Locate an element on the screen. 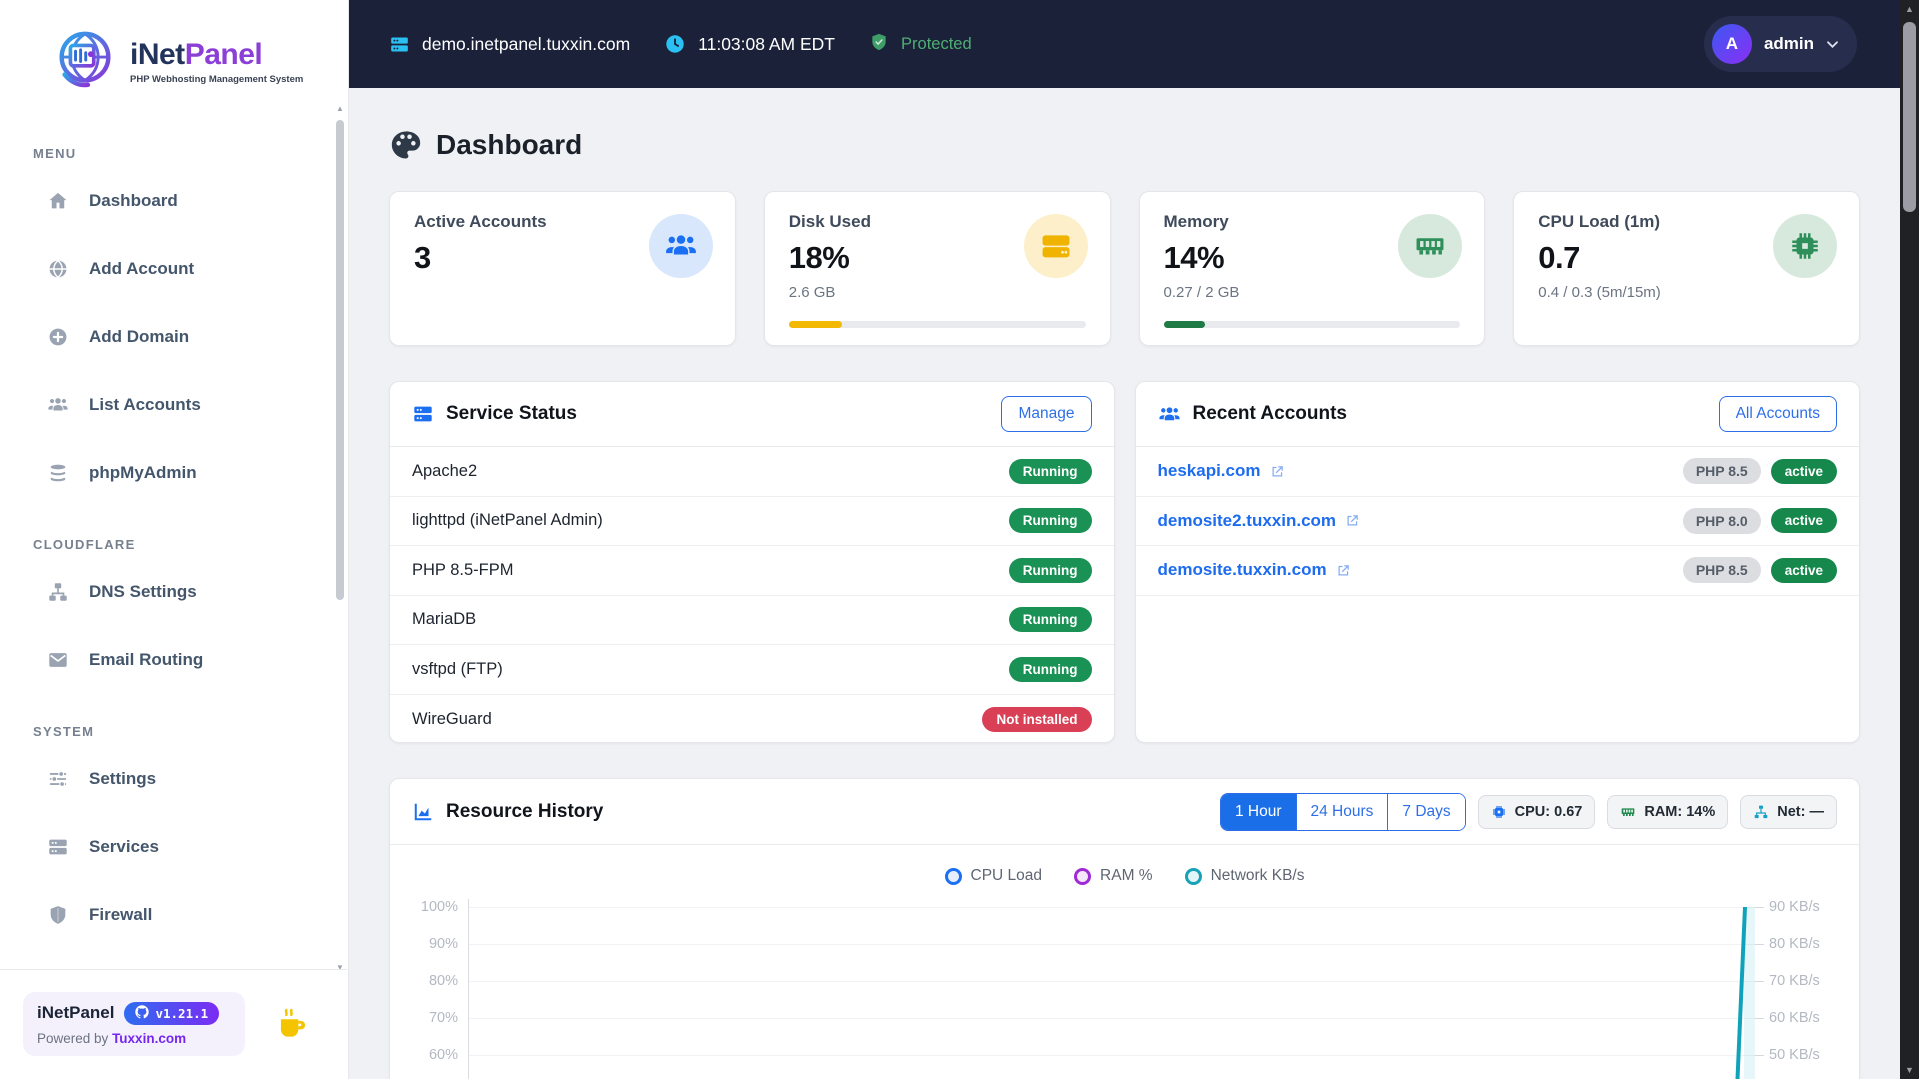  version-badge: v1.21.1 is located at coordinates (172, 1013).